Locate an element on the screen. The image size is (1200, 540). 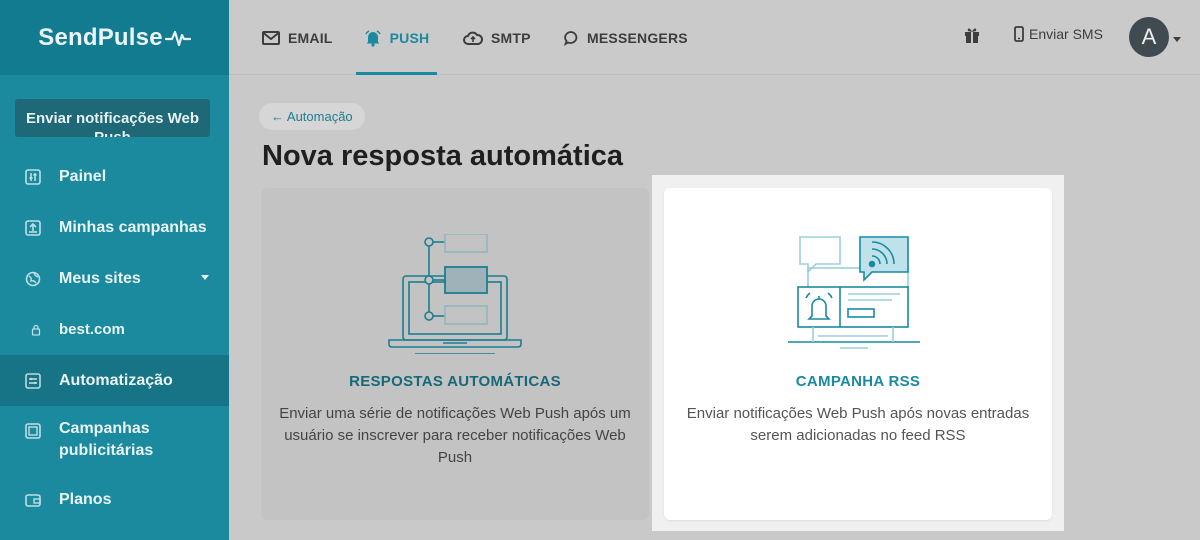
automation-icon is located at coordinates (33, 381).